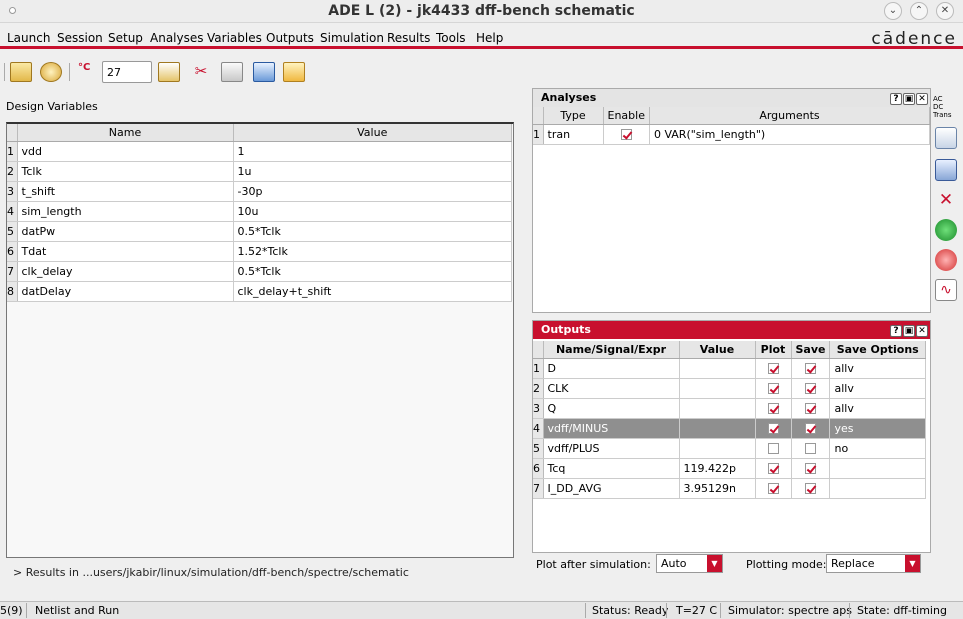  What do you see at coordinates (942, 107) in the screenshot?
I see `analysis-choice-icon: AC DC Trans` at bounding box center [942, 107].